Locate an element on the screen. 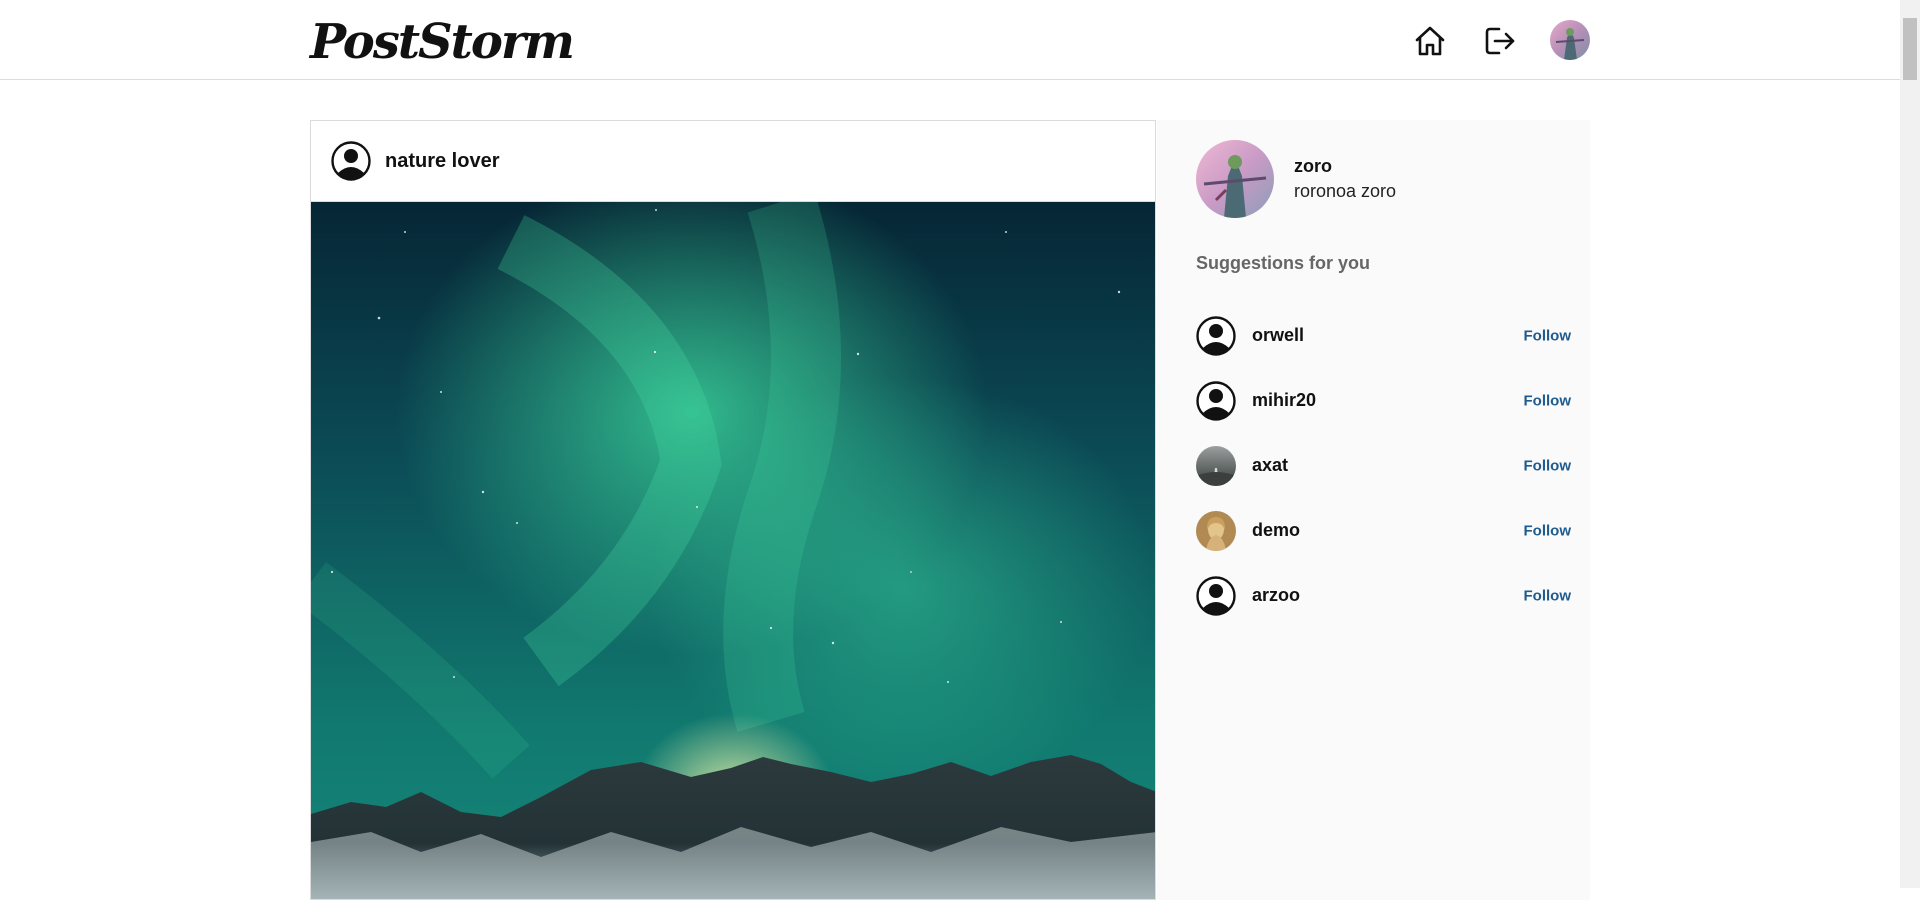  suggestion-username: demo is located at coordinates (1276, 530).